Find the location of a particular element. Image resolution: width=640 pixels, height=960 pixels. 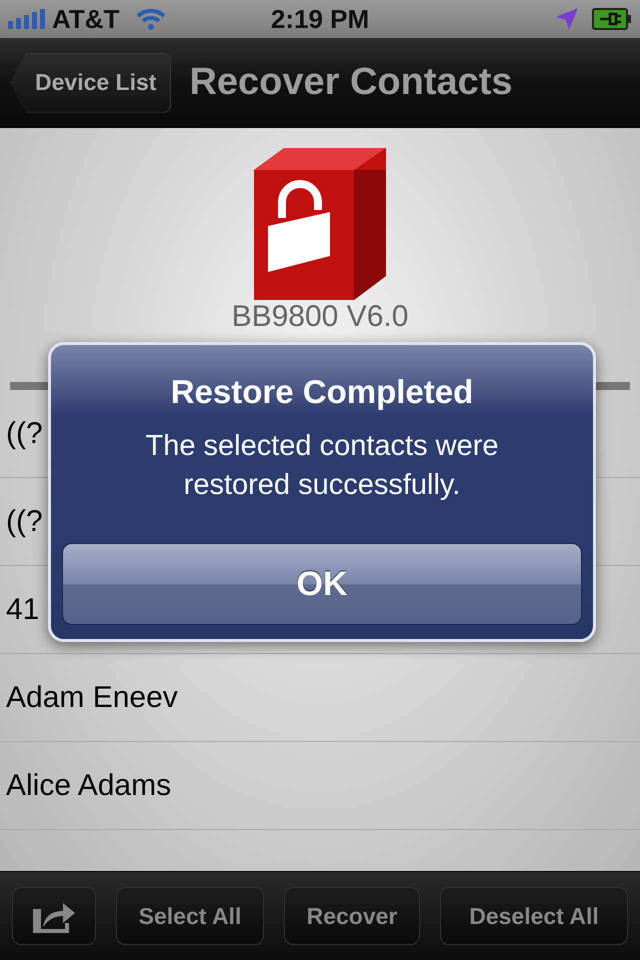

status-time: 2:19 PM is located at coordinates (320, 19).